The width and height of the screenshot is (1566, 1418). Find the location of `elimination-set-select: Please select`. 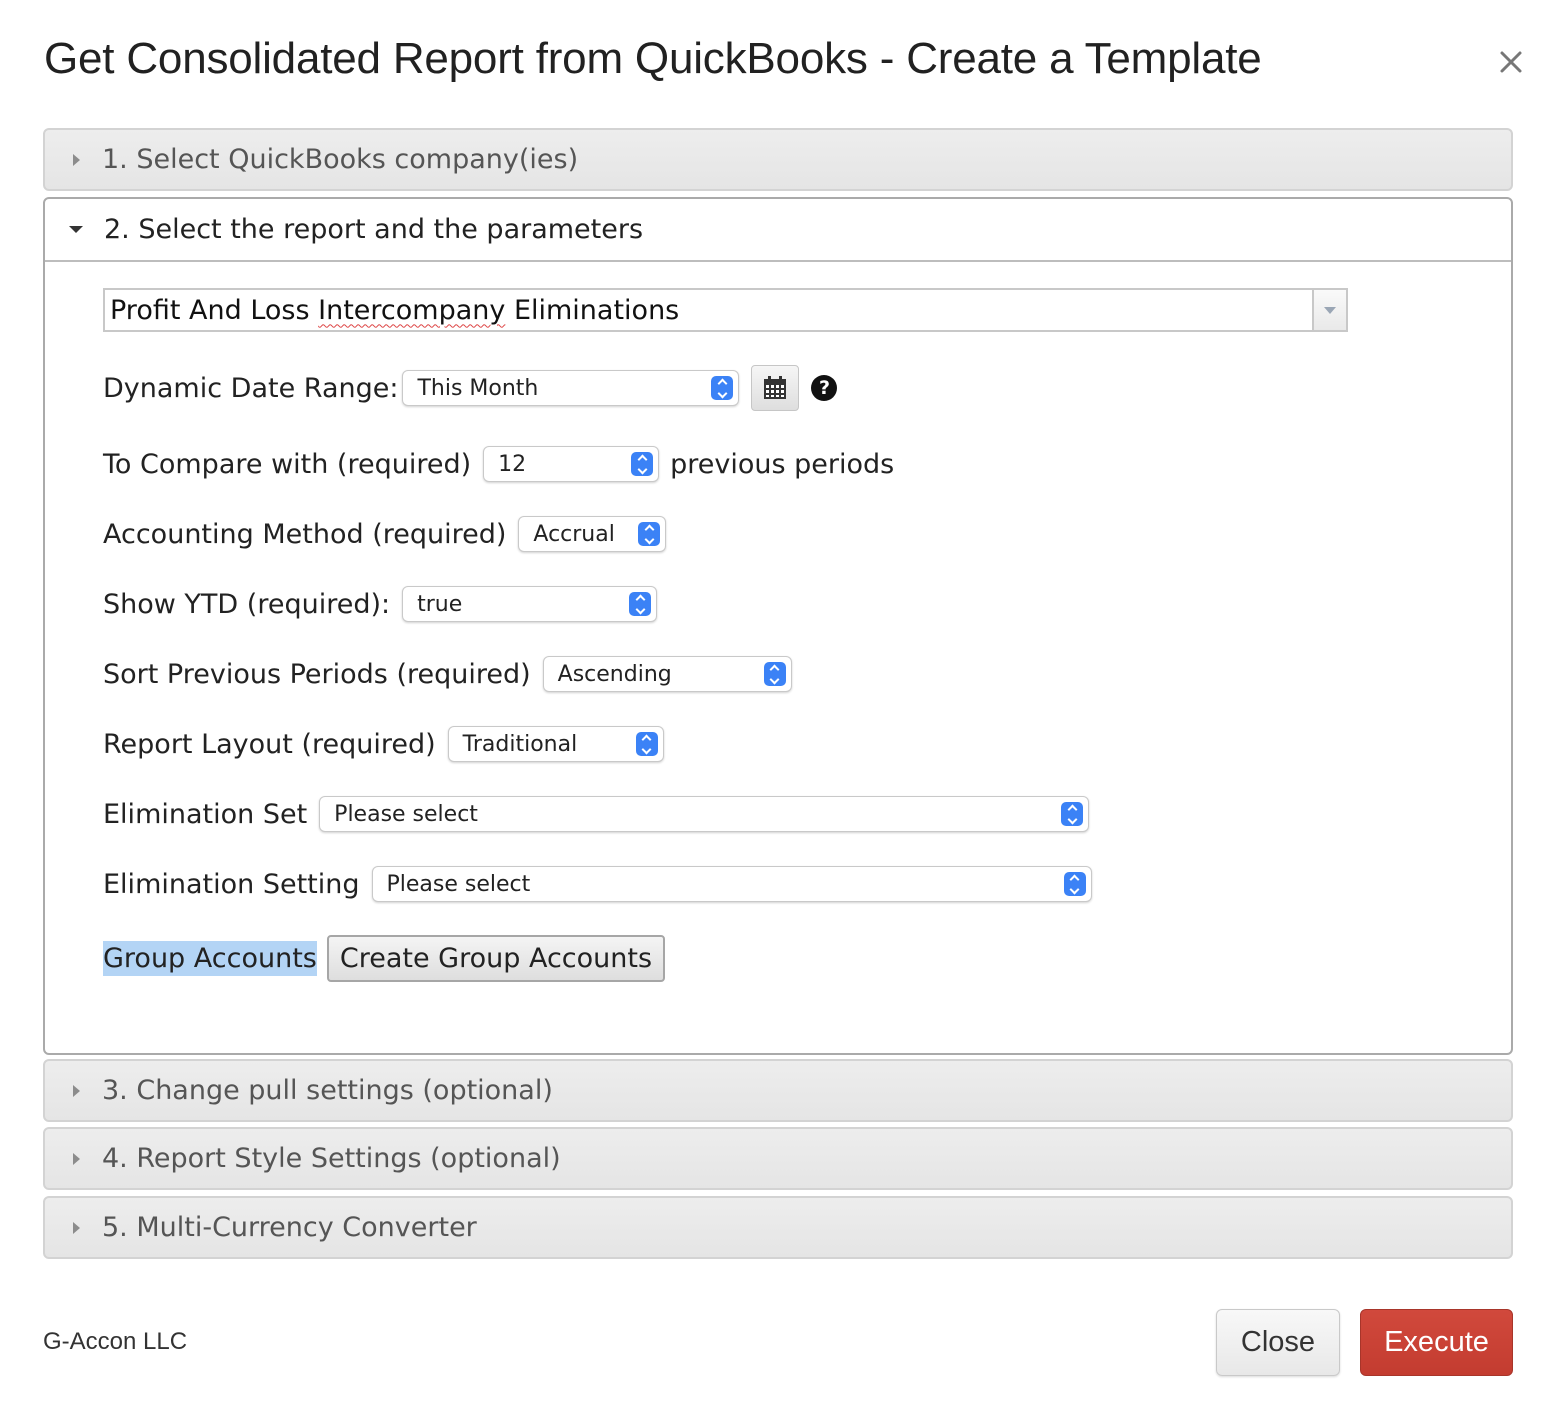

elimination-set-select: Please select is located at coordinates (704, 814).